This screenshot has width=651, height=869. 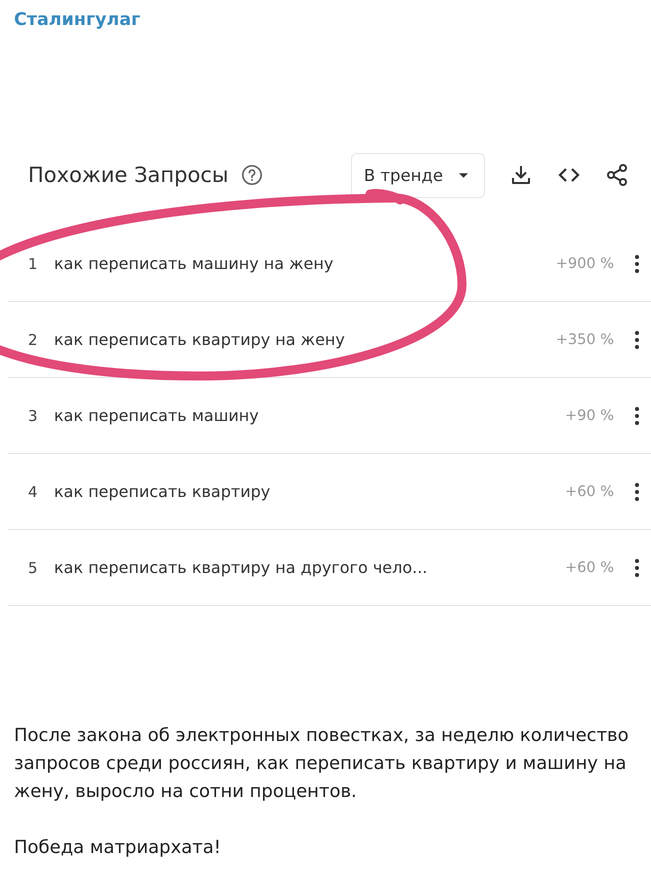 What do you see at coordinates (417, 175) in the screenshot?
I see `trend-dropdown: В тренде` at bounding box center [417, 175].